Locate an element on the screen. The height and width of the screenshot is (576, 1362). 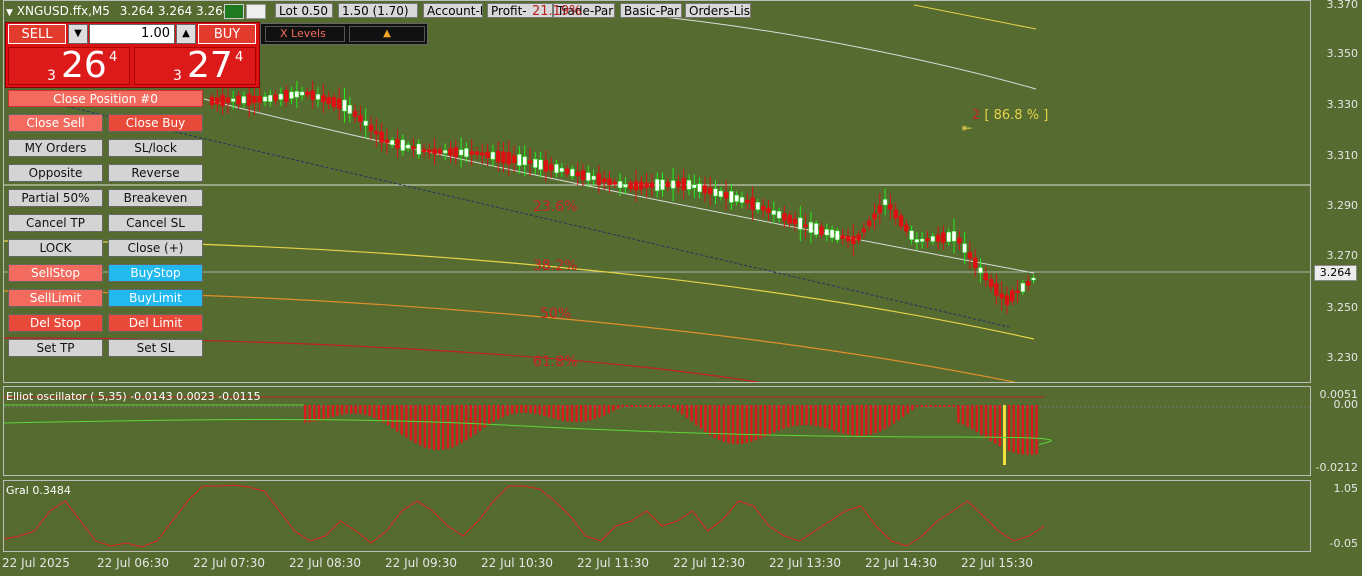
del-stop-button: Del Stop is located at coordinates (55, 323).